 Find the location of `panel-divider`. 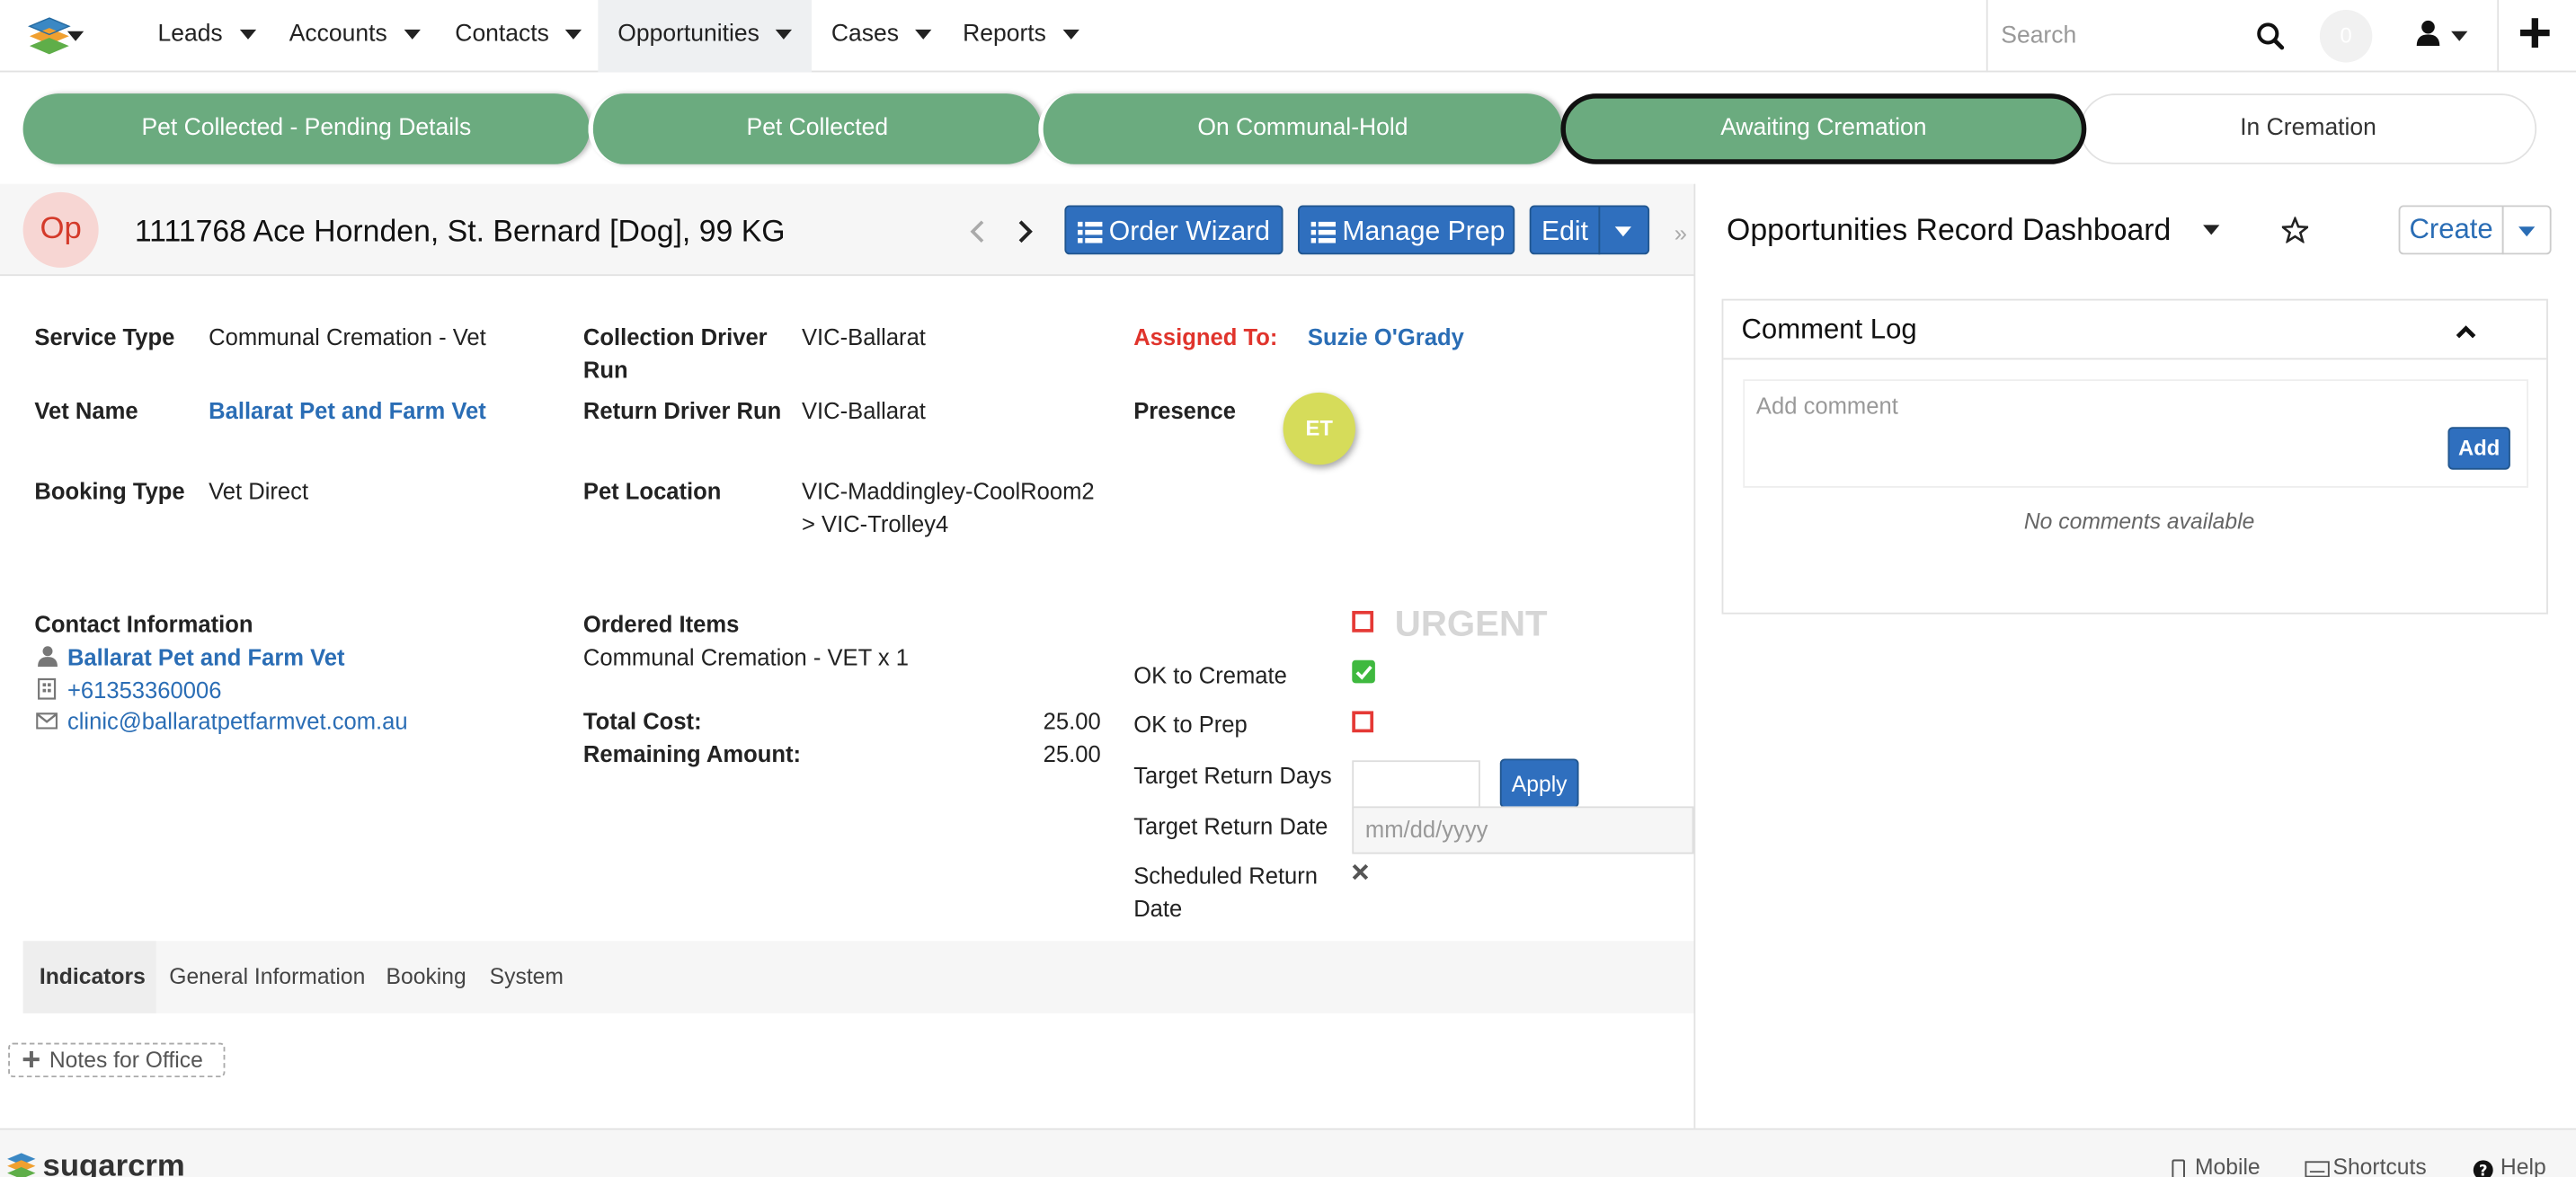

panel-divider is located at coordinates (1694, 655).